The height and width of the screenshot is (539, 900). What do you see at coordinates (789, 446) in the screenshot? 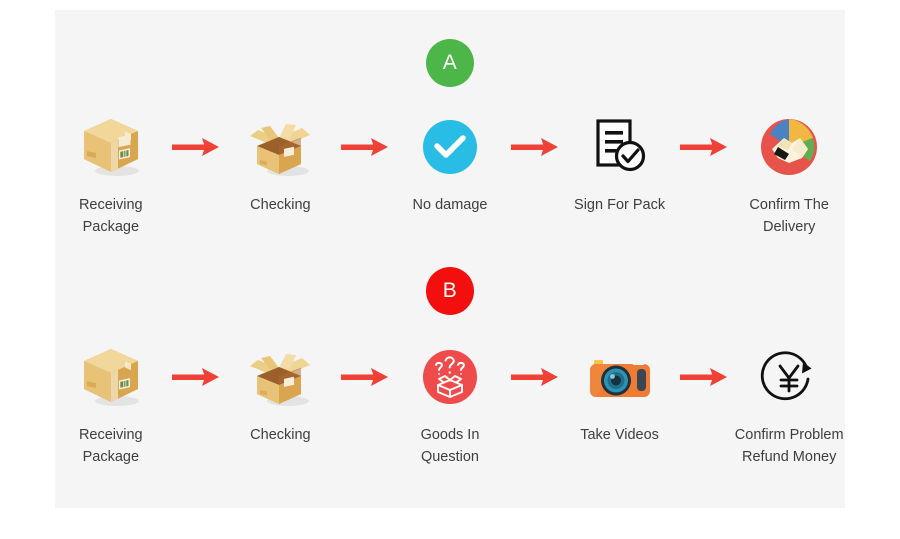
I see `step-label: Confirm Problem Refund Money` at bounding box center [789, 446].